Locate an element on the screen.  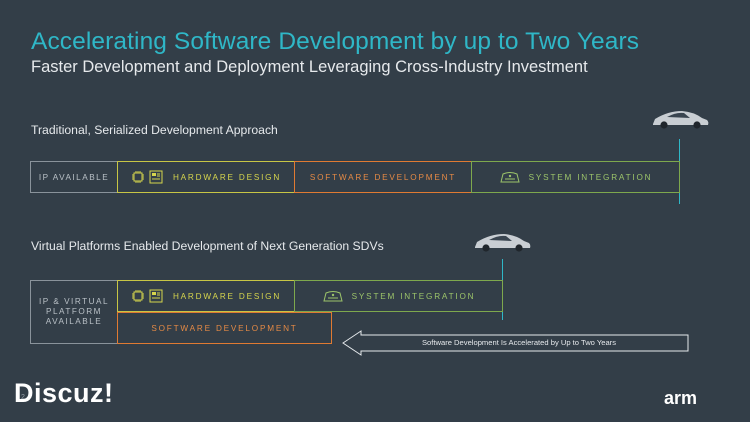
traditional-integration-label: SYSTEM INTEGRATION is located at coordinates (590, 177).